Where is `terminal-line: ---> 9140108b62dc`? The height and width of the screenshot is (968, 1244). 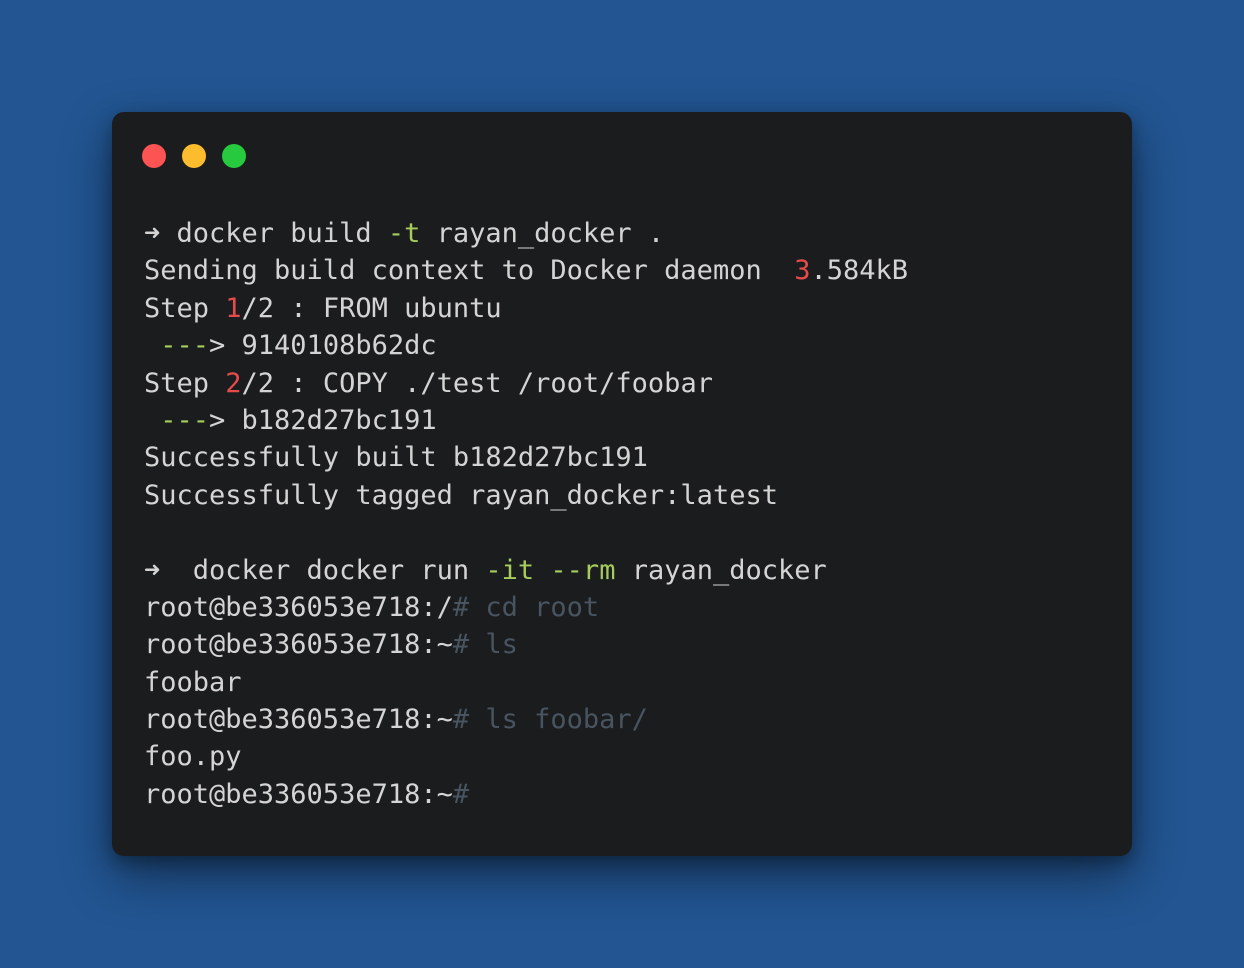 terminal-line: ---> 9140108b62dc is located at coordinates (624, 345).